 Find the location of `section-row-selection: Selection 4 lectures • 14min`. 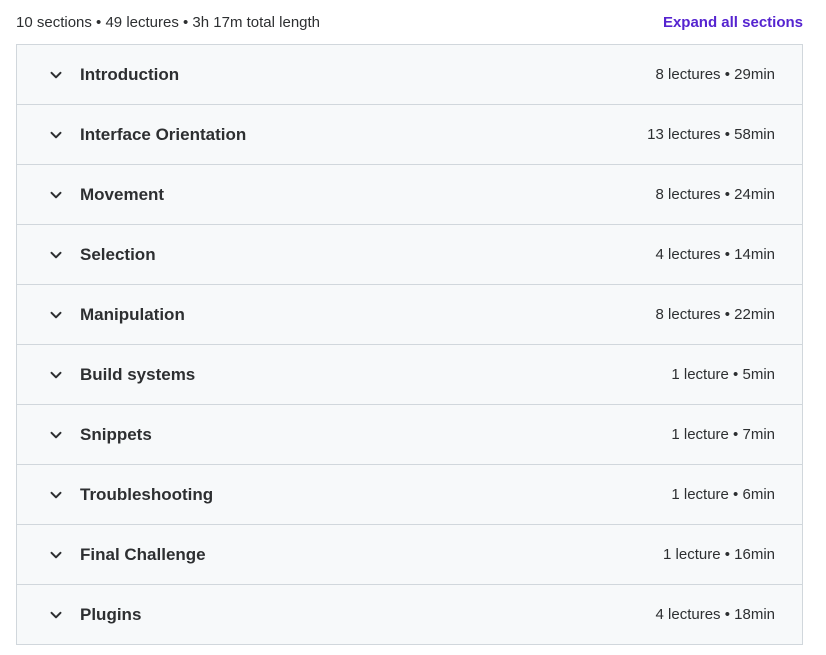

section-row-selection: Selection 4 lectures • 14min is located at coordinates (409, 254).